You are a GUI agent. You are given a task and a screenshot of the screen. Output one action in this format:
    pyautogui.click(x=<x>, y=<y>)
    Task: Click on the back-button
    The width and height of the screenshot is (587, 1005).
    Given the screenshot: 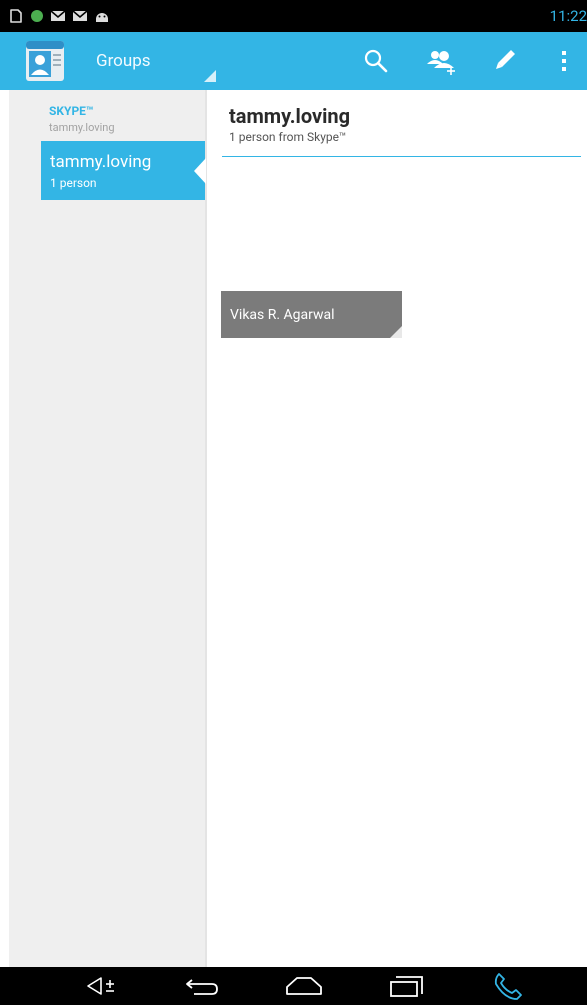 What is the action you would take?
    pyautogui.click(x=202, y=986)
    